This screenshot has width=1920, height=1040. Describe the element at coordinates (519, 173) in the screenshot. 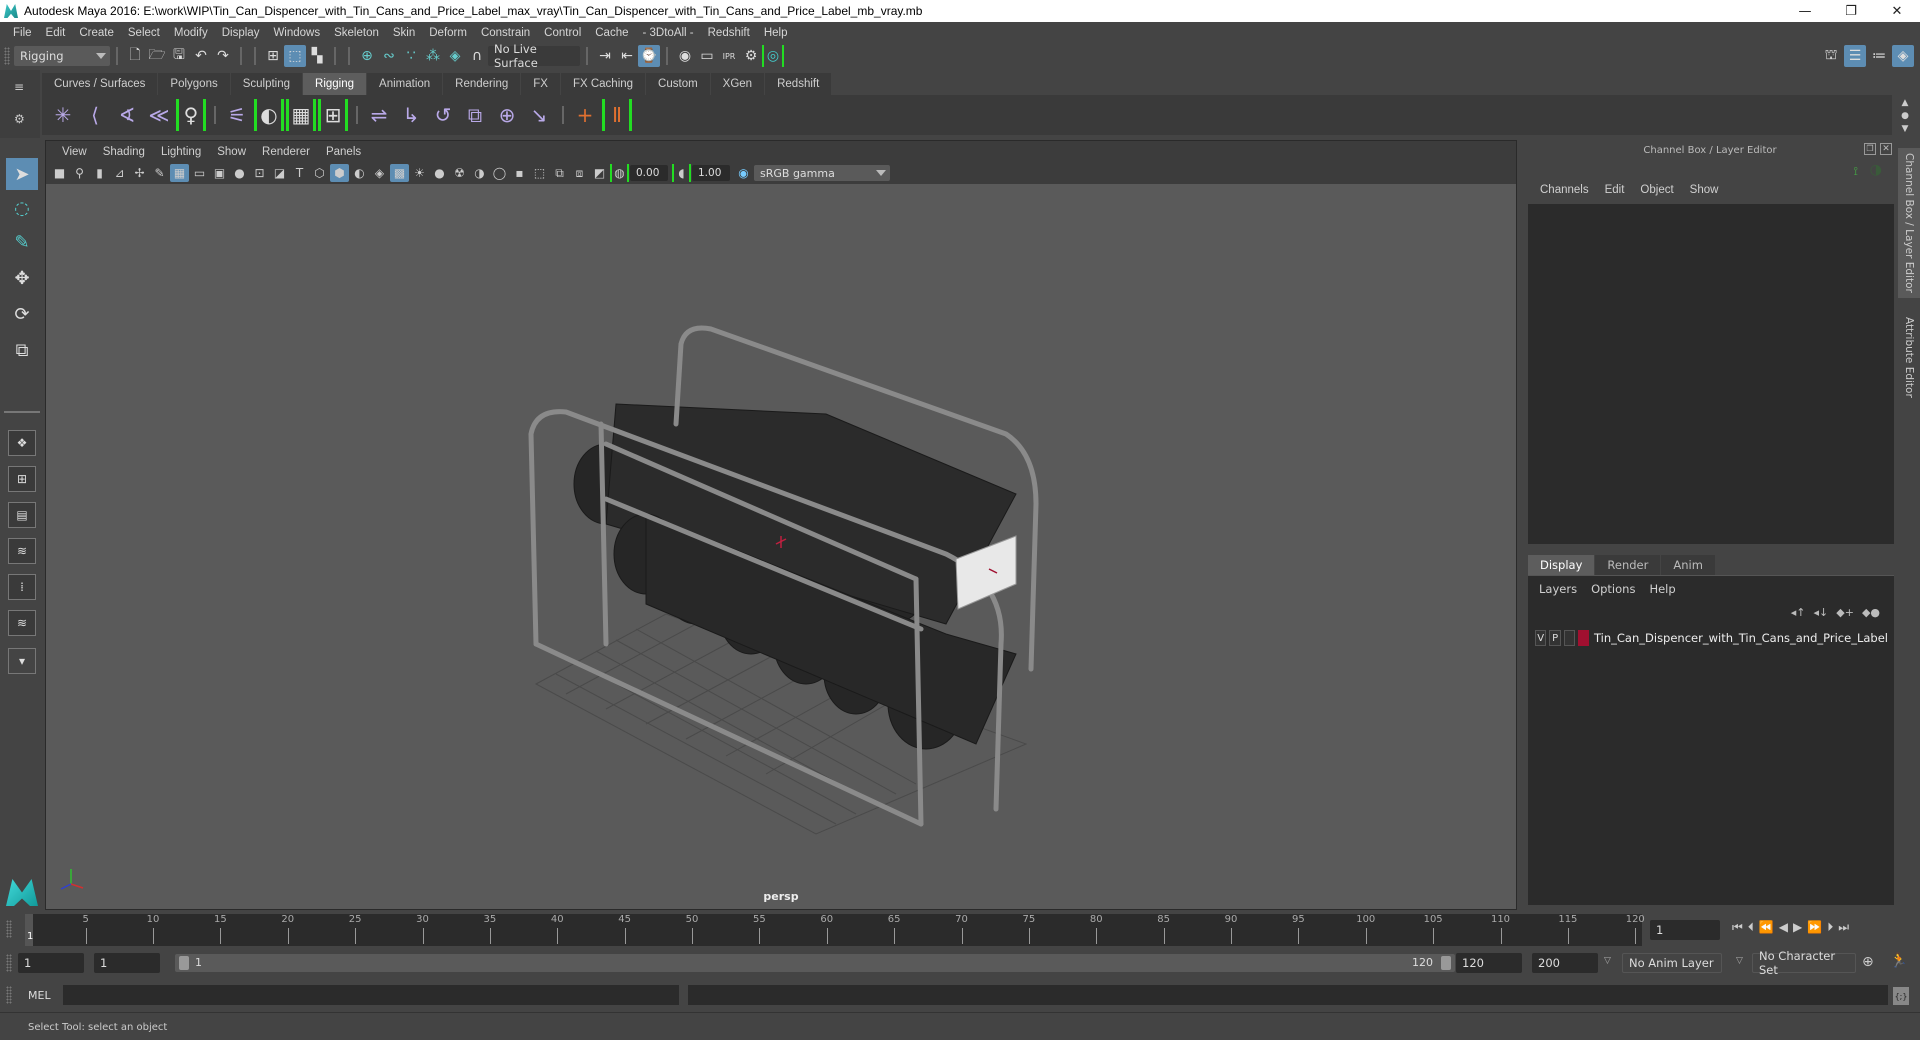

I see `depth-of-field-icon: ▪` at that location.